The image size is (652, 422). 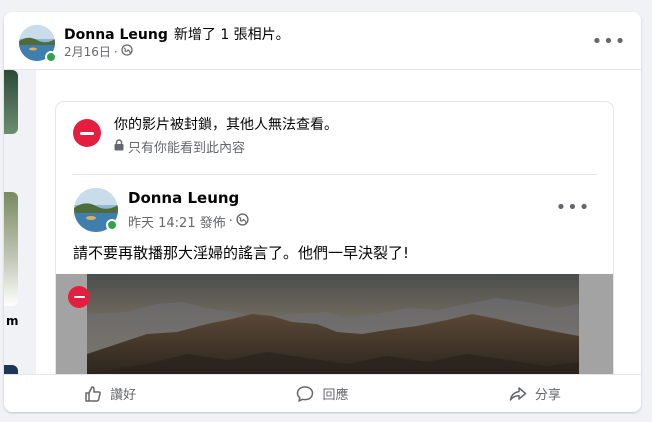 I want to click on comment-button: 回應, so click(x=322, y=393).